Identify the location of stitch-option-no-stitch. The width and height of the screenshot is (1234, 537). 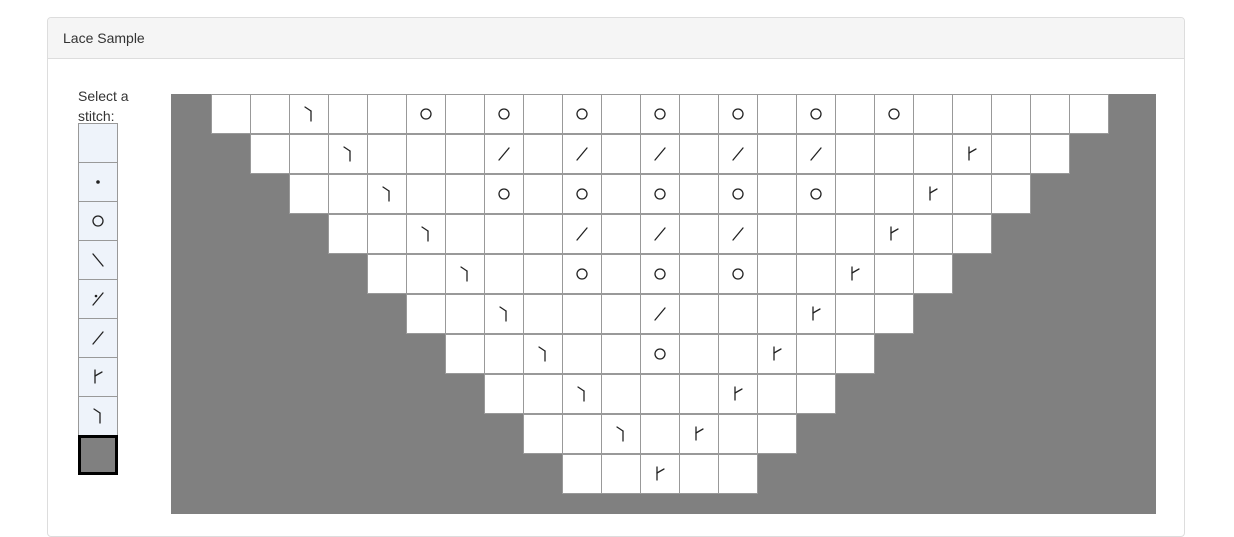
(98, 455).